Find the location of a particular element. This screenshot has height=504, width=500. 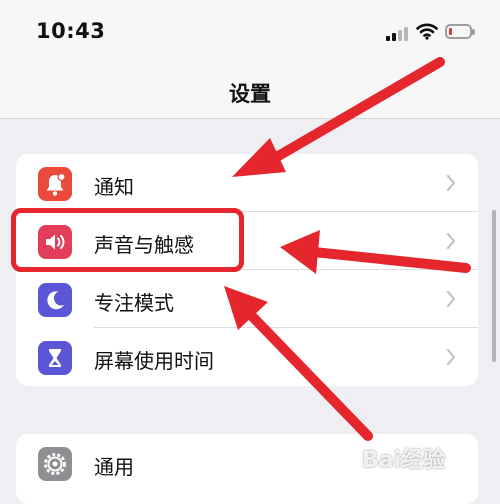

arrow-to-focus is located at coordinates (298, 363).